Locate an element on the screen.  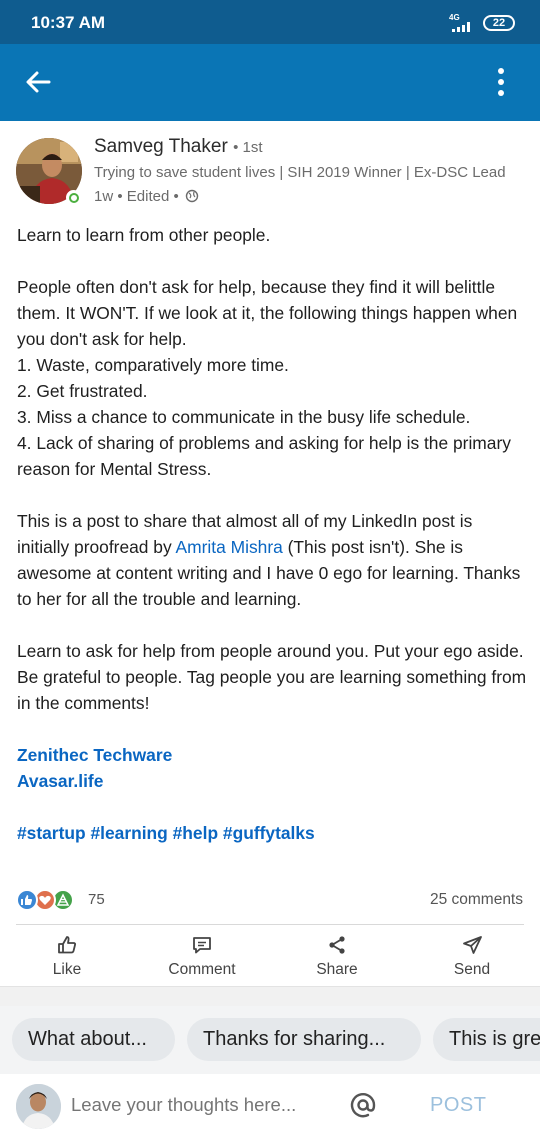
post-comment-button: POST is located at coordinates (458, 1105).